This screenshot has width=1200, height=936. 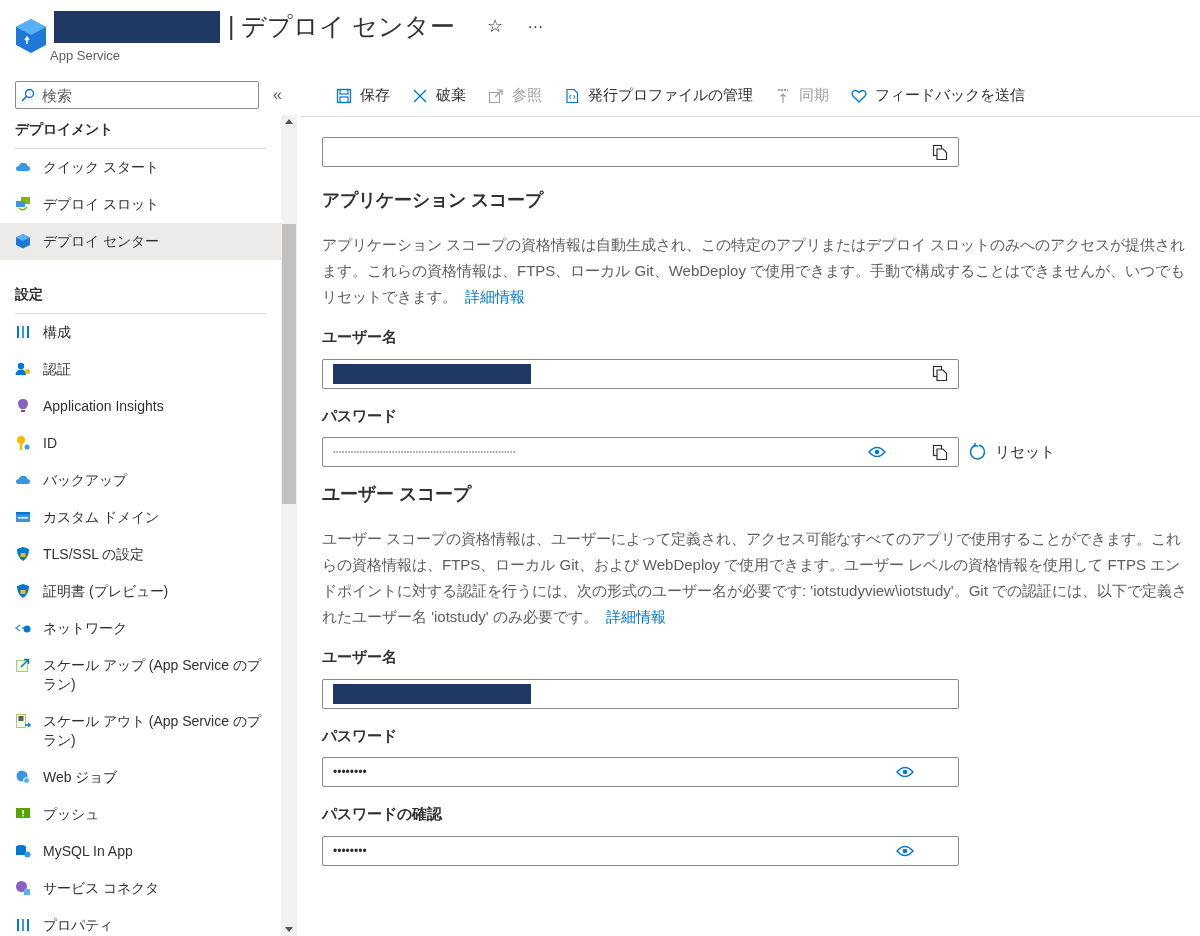 I want to click on nav-item: スケール アウト (App Service のプラン), so click(x=140, y=731).